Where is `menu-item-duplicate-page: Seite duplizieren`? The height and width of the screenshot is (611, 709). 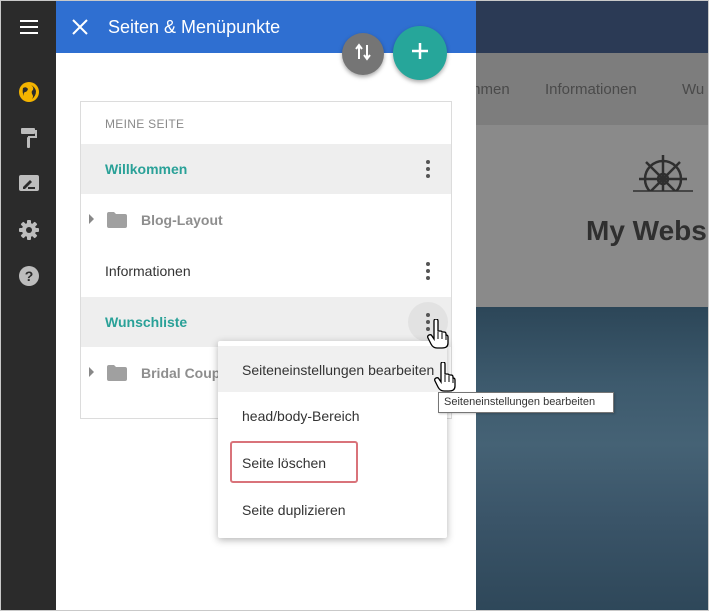
menu-item-duplicate-page: Seite duplizieren is located at coordinates (332, 509).